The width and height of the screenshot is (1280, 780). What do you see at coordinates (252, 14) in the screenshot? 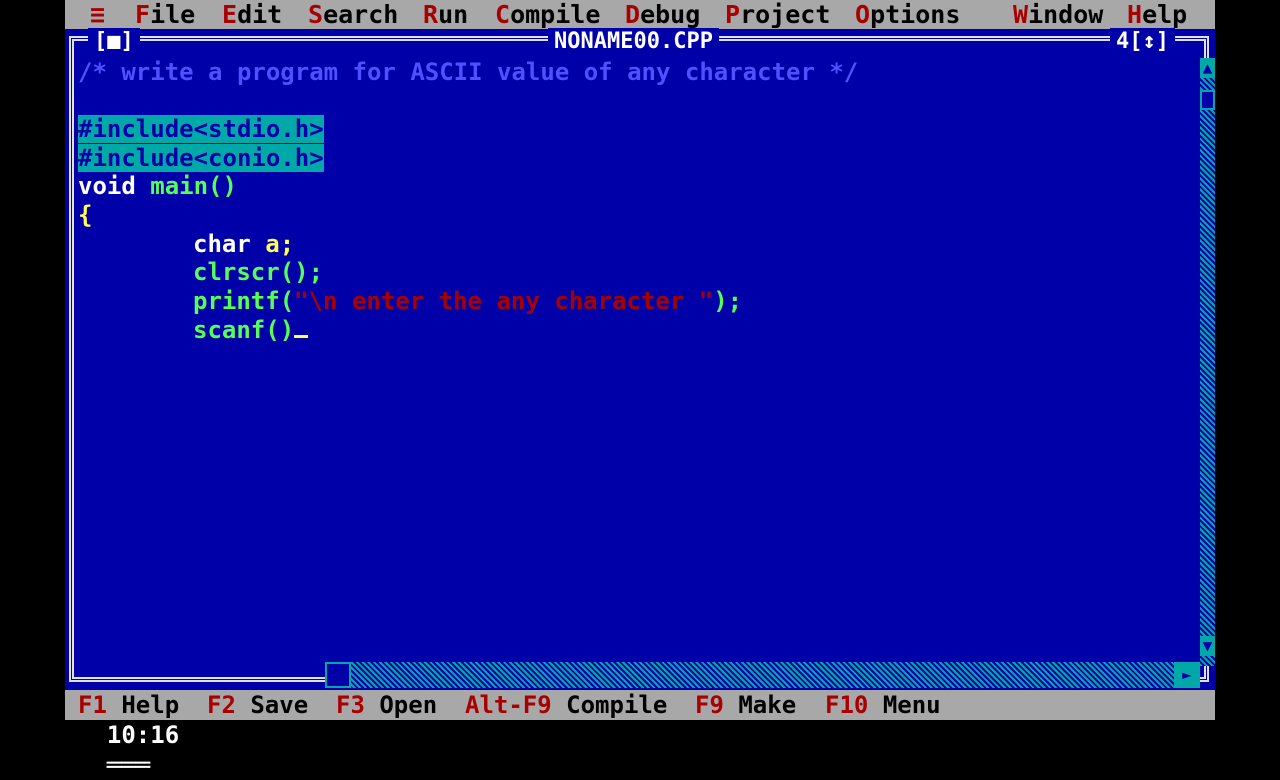
I see `menu-edit: Edit` at bounding box center [252, 14].